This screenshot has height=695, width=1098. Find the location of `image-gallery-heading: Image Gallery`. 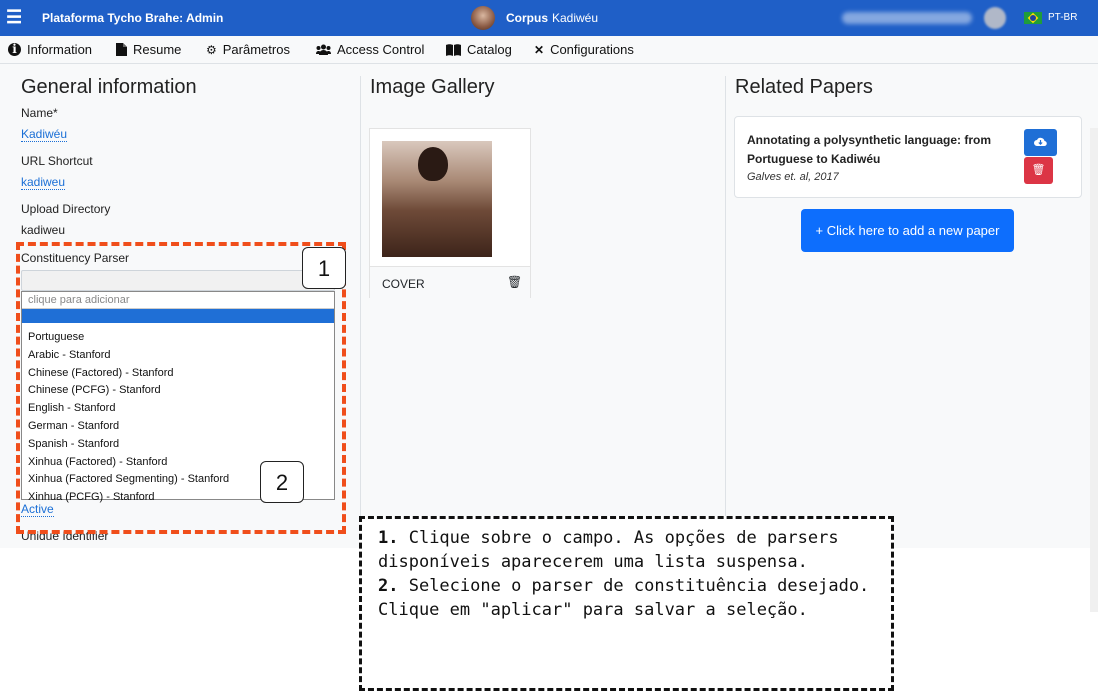

image-gallery-heading: Image Gallery is located at coordinates (432, 87).